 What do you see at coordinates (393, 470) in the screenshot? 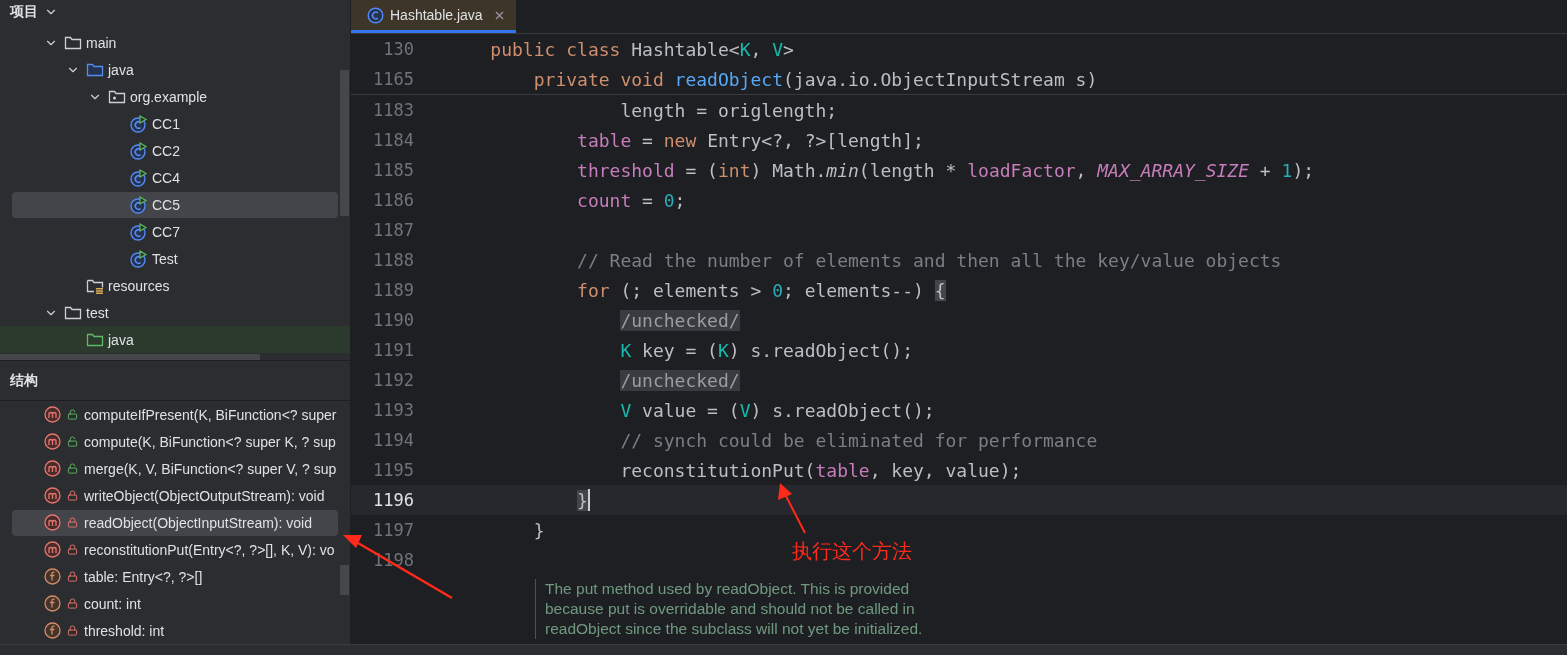
I see `line-number: 1195` at bounding box center [393, 470].